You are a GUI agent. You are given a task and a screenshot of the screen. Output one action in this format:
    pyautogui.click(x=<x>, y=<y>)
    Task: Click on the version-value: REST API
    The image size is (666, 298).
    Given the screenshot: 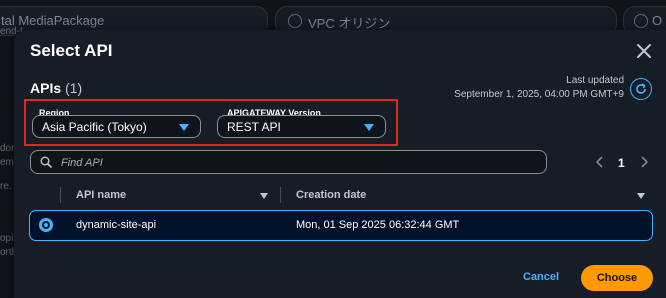 What is the action you would take?
    pyautogui.click(x=254, y=127)
    